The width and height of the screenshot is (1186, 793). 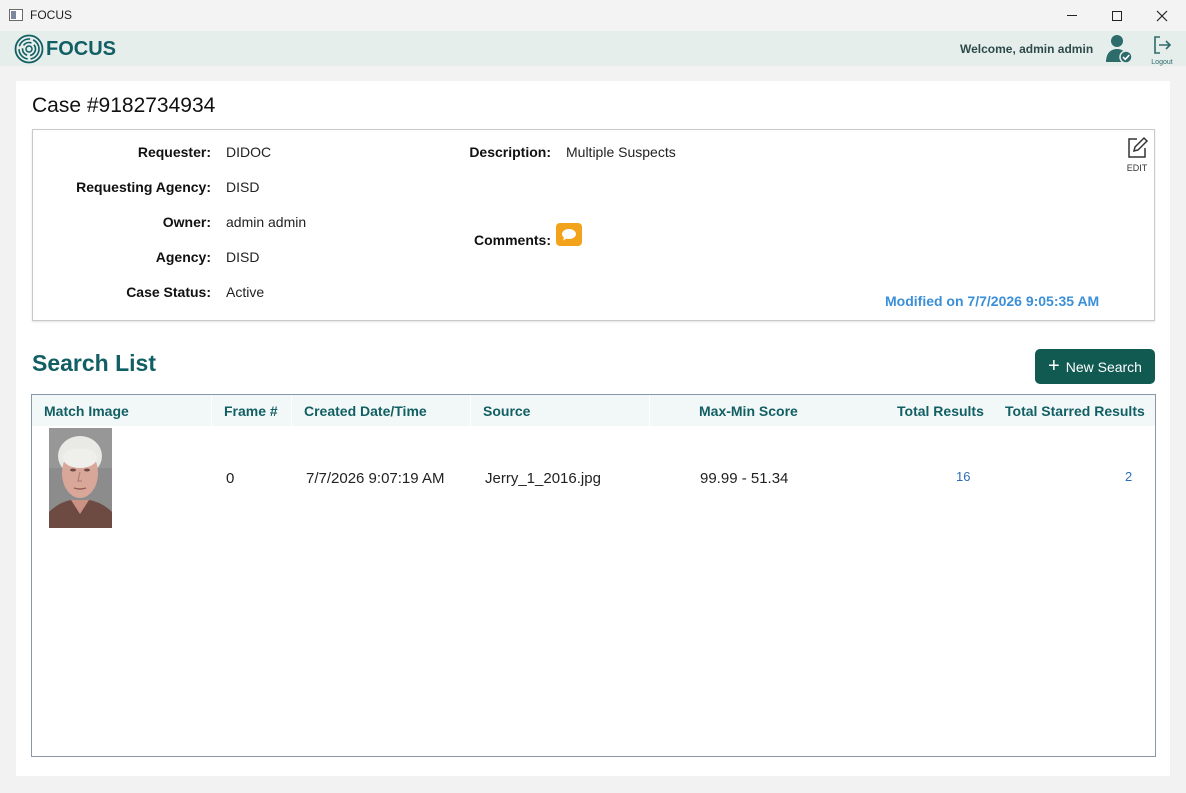 I want to click on frame-cell: 0, so click(x=230, y=478).